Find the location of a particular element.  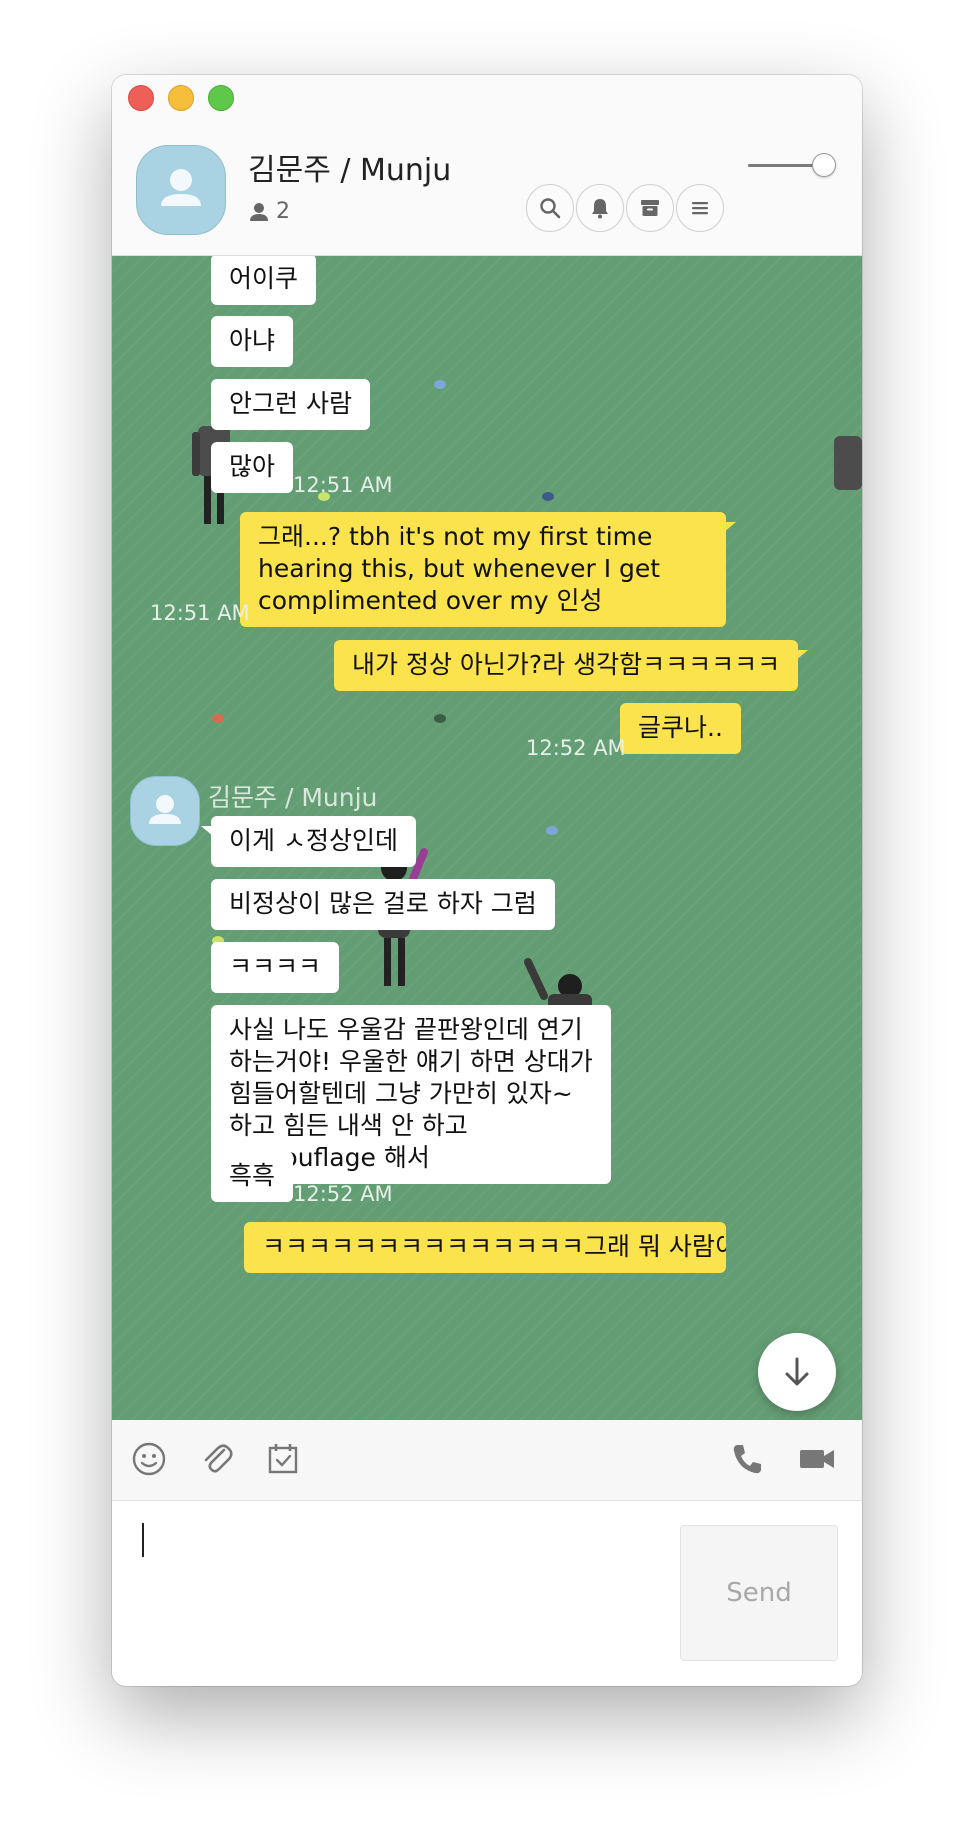

schedule-button is located at coordinates (283, 1459).